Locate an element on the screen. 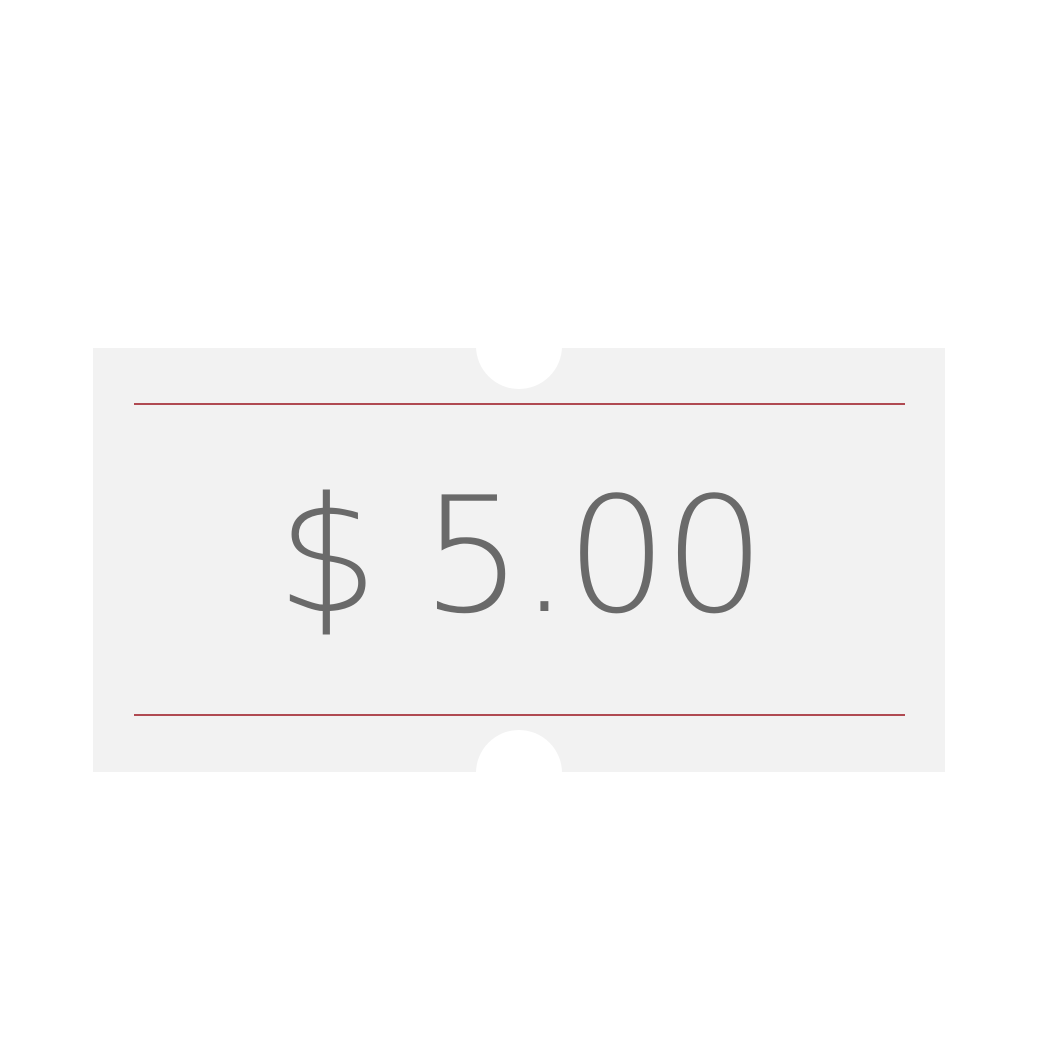 This screenshot has height=1045, width=1045. top-rule-line is located at coordinates (519, 404).